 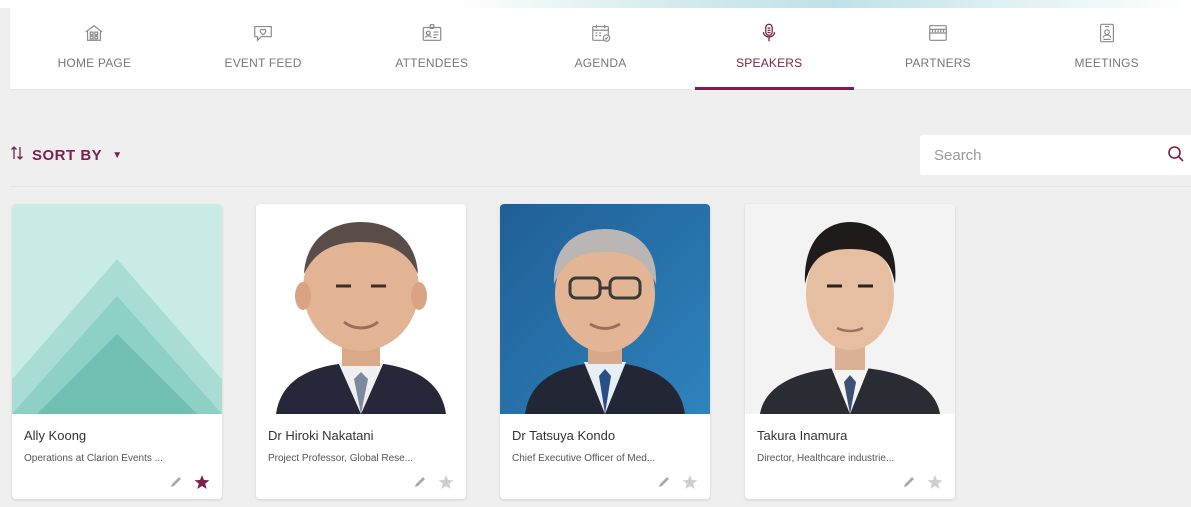 I want to click on nav-event-feed: EVENT FEED, so click(x=263, y=49).